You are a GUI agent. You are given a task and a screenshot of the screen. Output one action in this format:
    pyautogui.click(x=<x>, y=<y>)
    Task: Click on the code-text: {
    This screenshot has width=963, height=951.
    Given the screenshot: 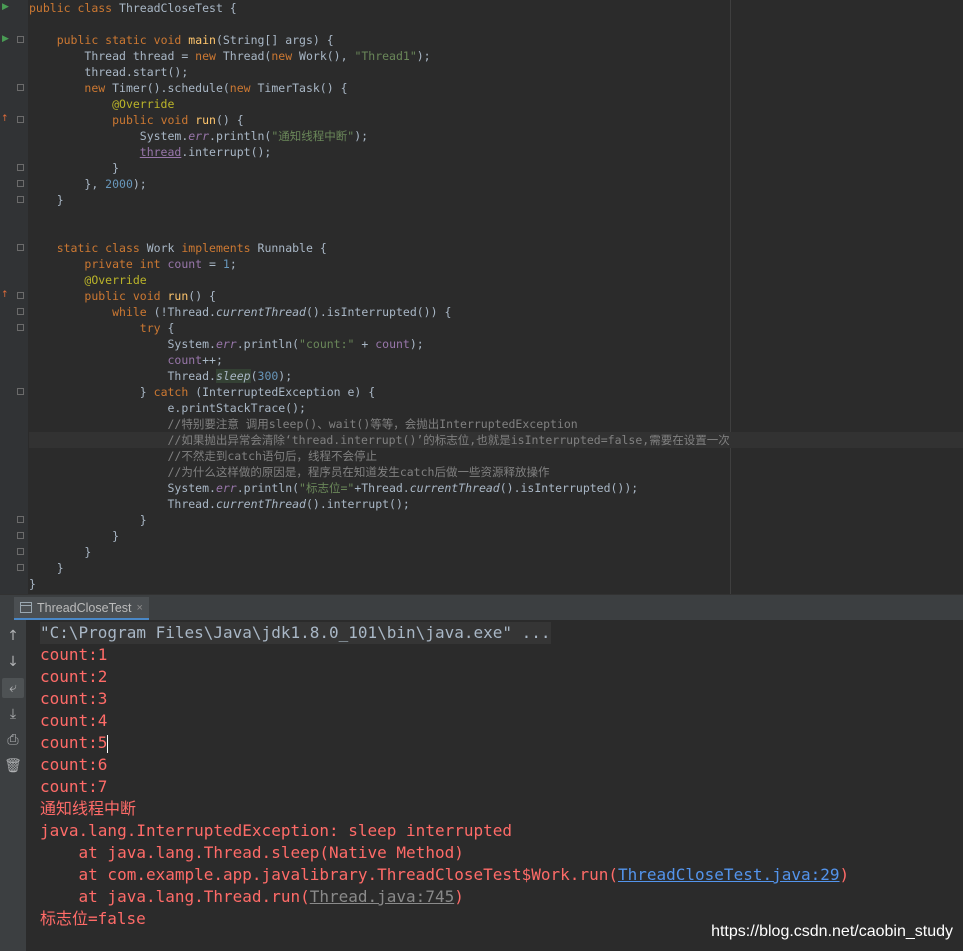 What is the action you would take?
    pyautogui.click(x=171, y=328)
    